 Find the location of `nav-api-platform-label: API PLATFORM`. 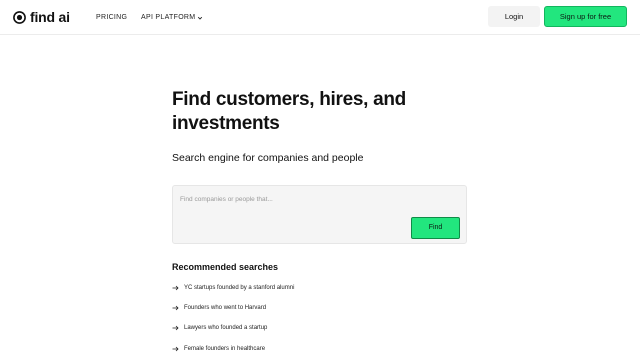

nav-api-platform-label: API PLATFORM is located at coordinates (168, 17).